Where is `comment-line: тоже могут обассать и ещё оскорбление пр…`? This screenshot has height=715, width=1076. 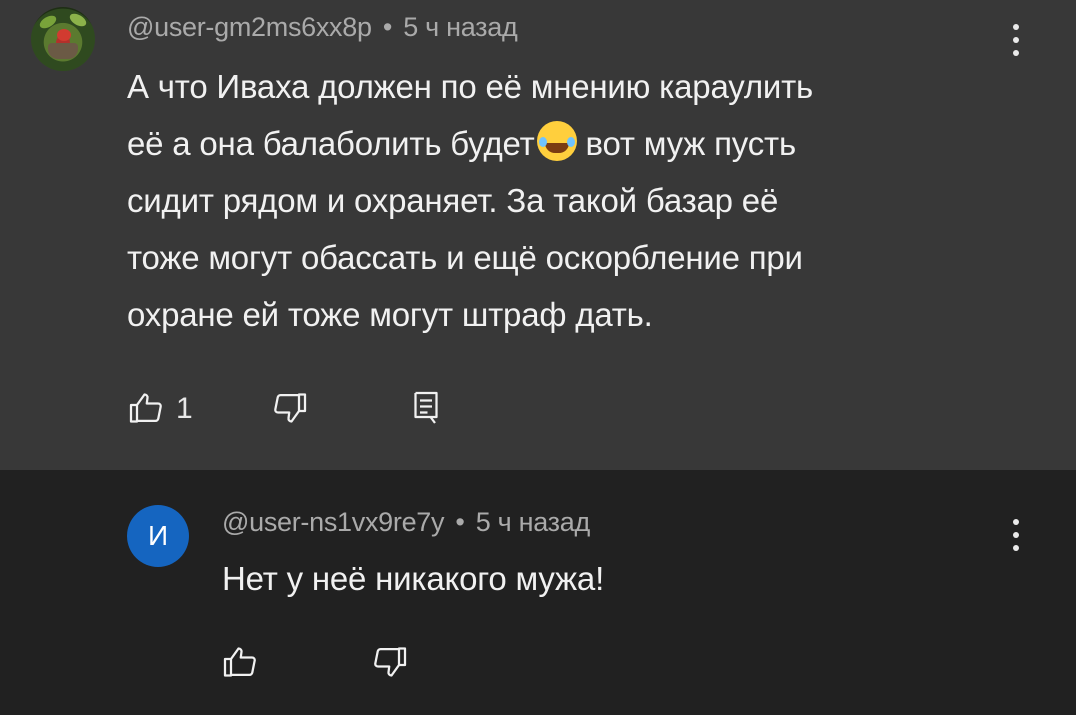
comment-line: тоже могут обассать и ещё оскорбление пр… is located at coordinates (465, 257).